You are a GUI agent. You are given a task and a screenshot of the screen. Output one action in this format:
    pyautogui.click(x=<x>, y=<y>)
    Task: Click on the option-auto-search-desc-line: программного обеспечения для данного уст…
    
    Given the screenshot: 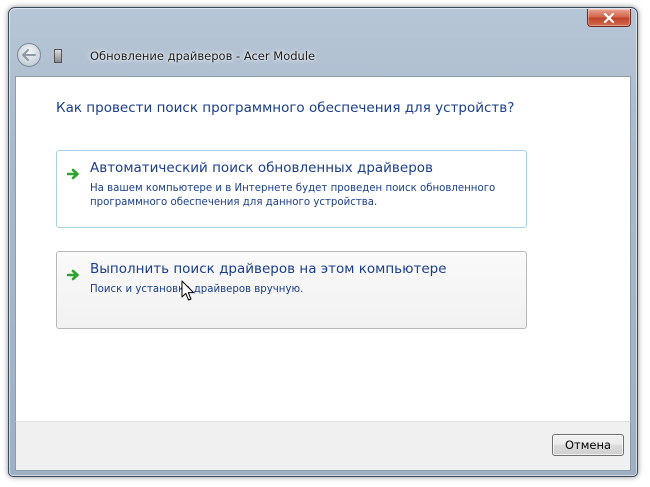 What is the action you would take?
    pyautogui.click(x=234, y=202)
    